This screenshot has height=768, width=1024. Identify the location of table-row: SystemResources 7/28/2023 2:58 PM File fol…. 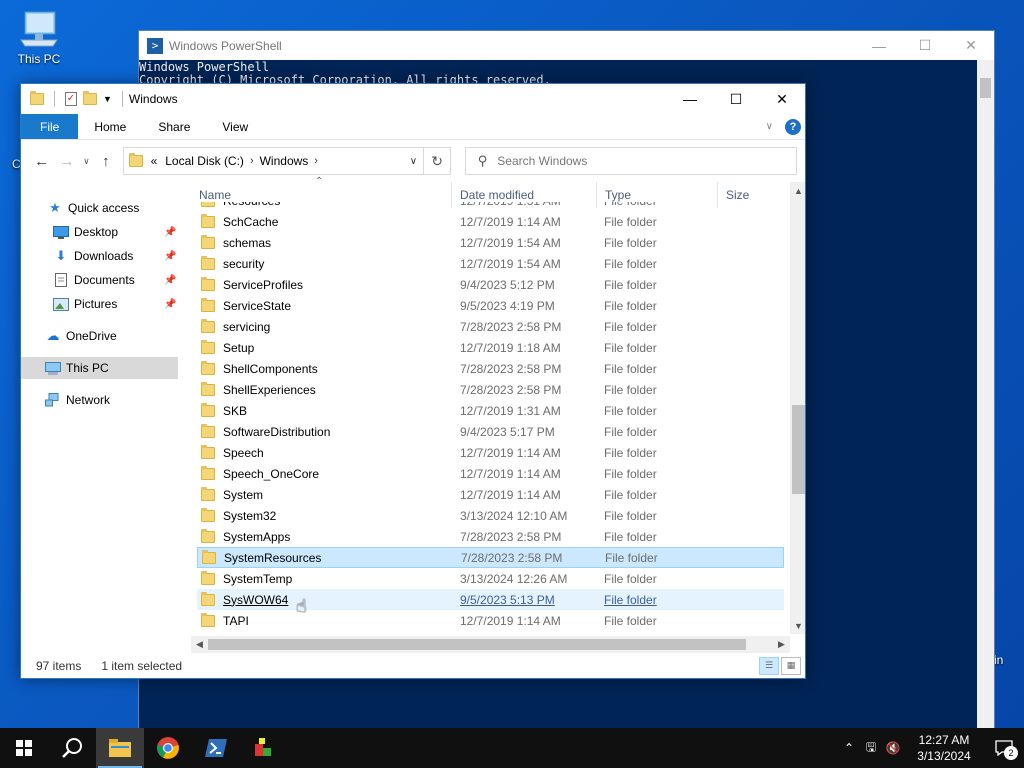
(490, 557).